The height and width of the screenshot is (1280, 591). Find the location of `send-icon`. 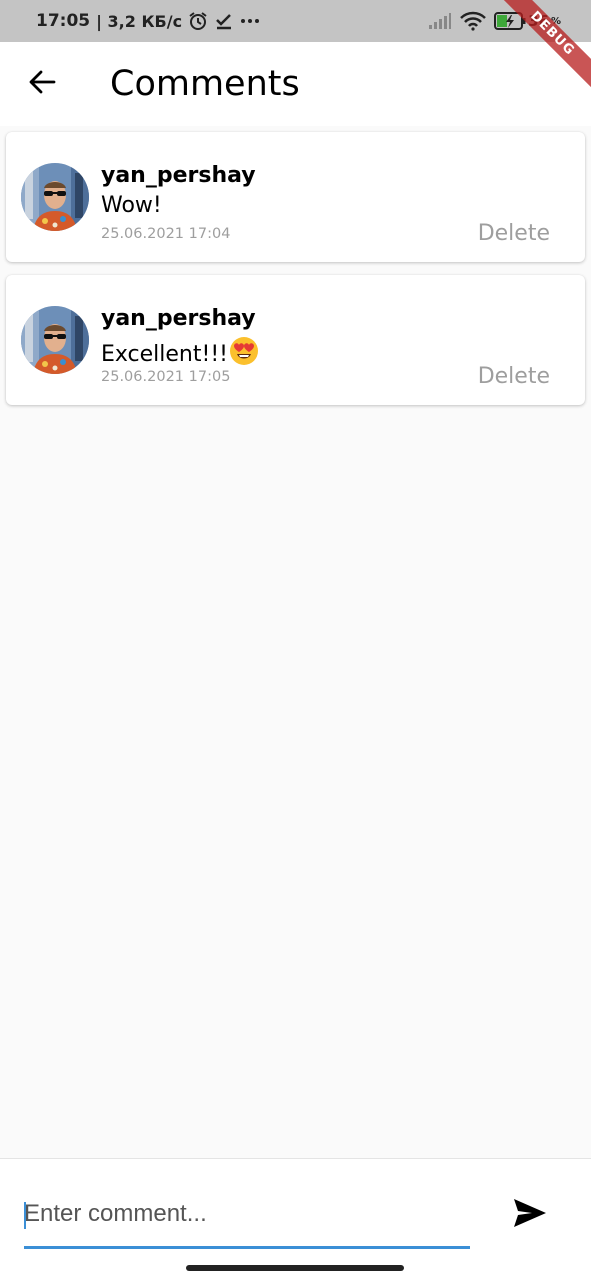

send-icon is located at coordinates (530, 1215).